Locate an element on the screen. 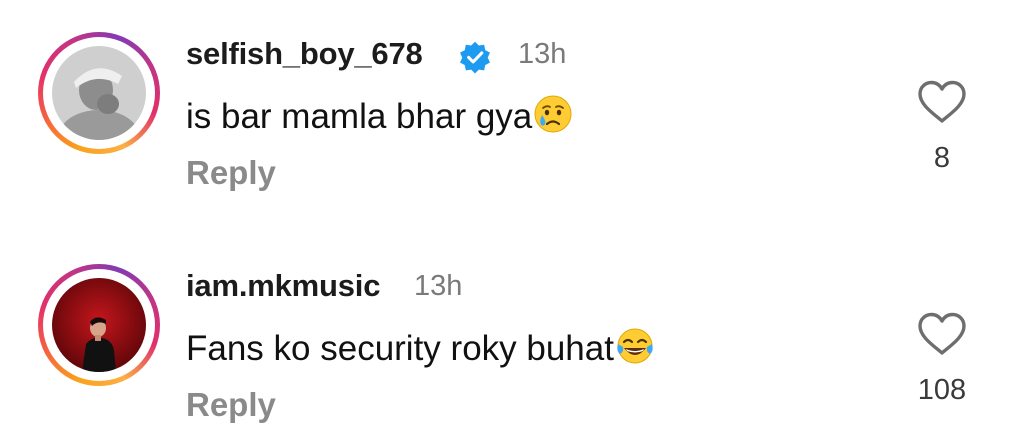  comment-text: Fans ko security roky buhat is located at coordinates (400, 348).